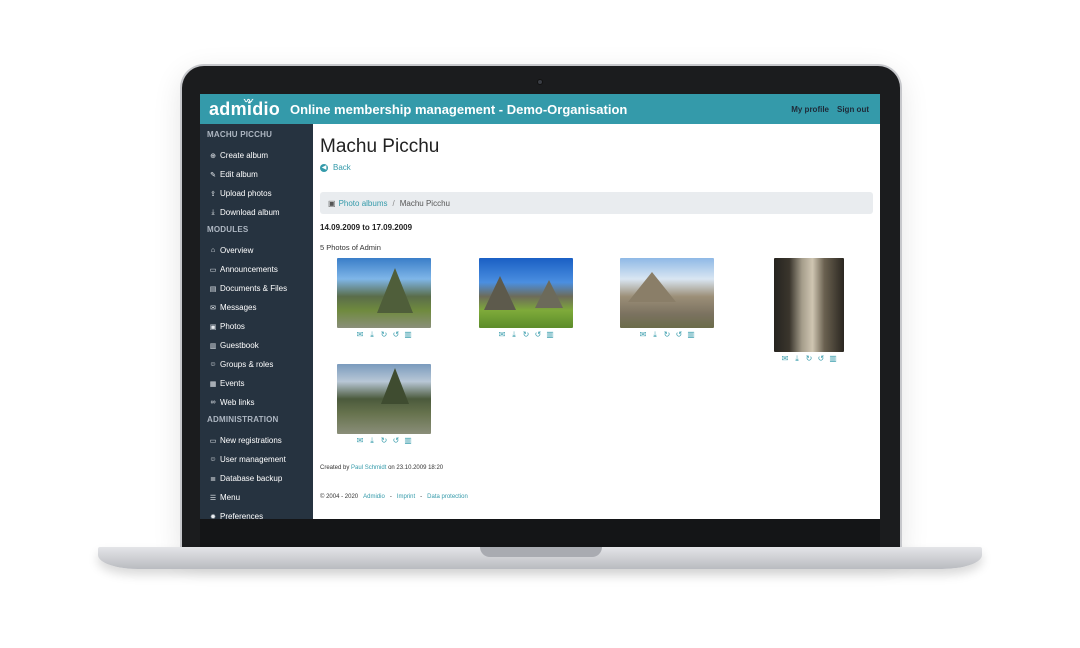  Describe the element at coordinates (213, 479) in the screenshot. I see `database-icon: ≣` at that location.